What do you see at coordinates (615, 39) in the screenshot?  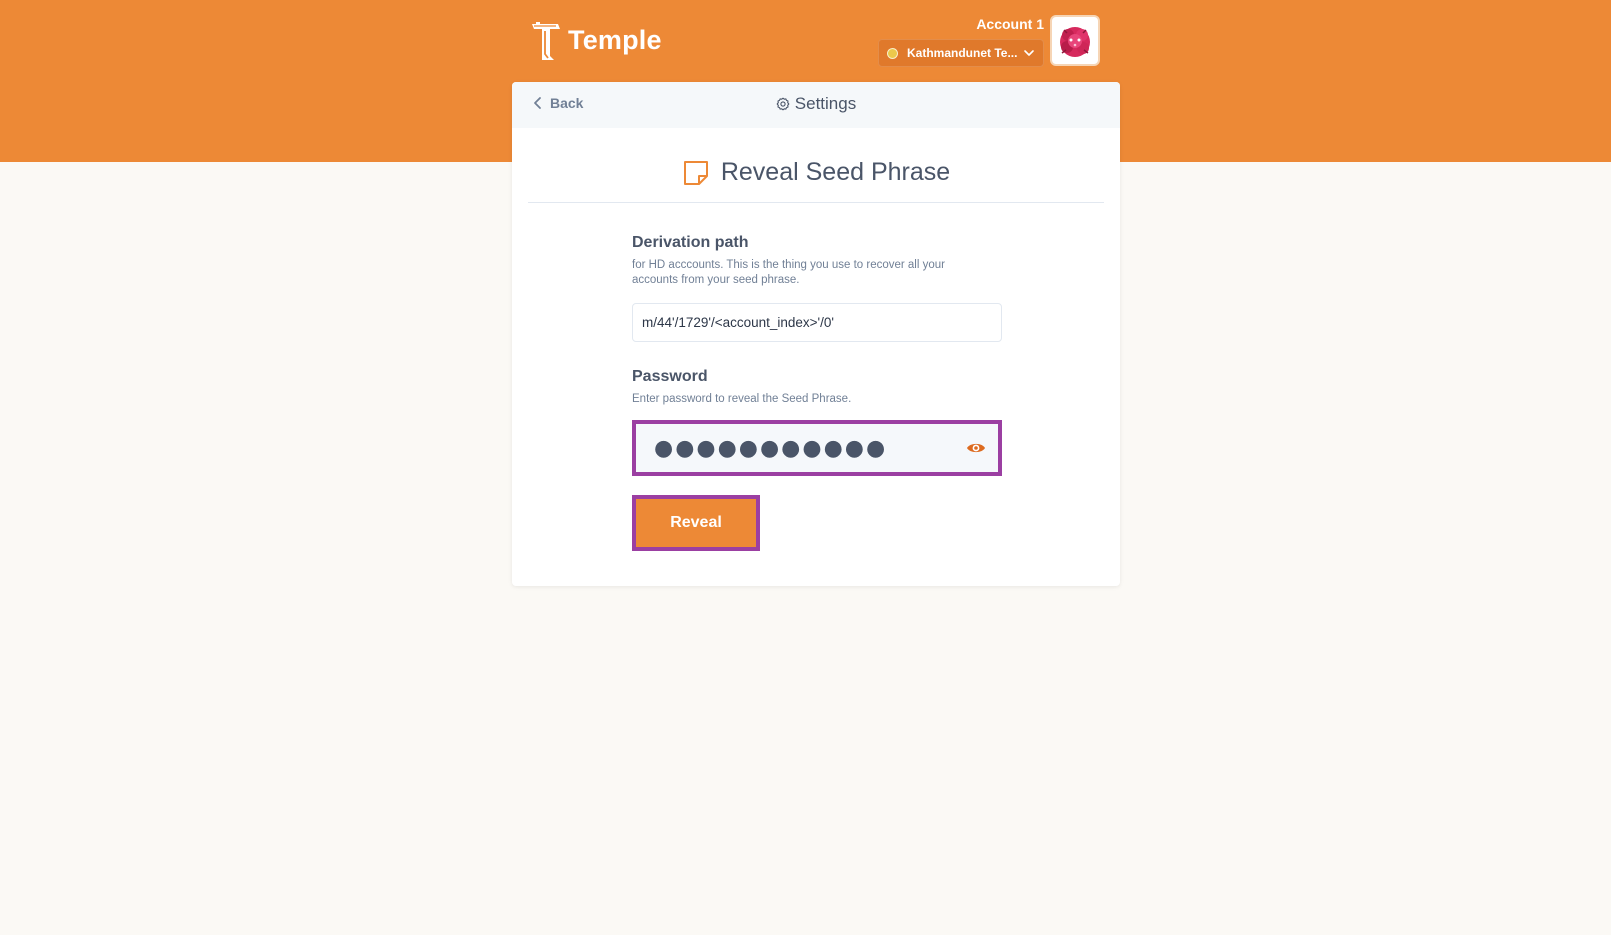 I see `brand-name: Temple` at bounding box center [615, 39].